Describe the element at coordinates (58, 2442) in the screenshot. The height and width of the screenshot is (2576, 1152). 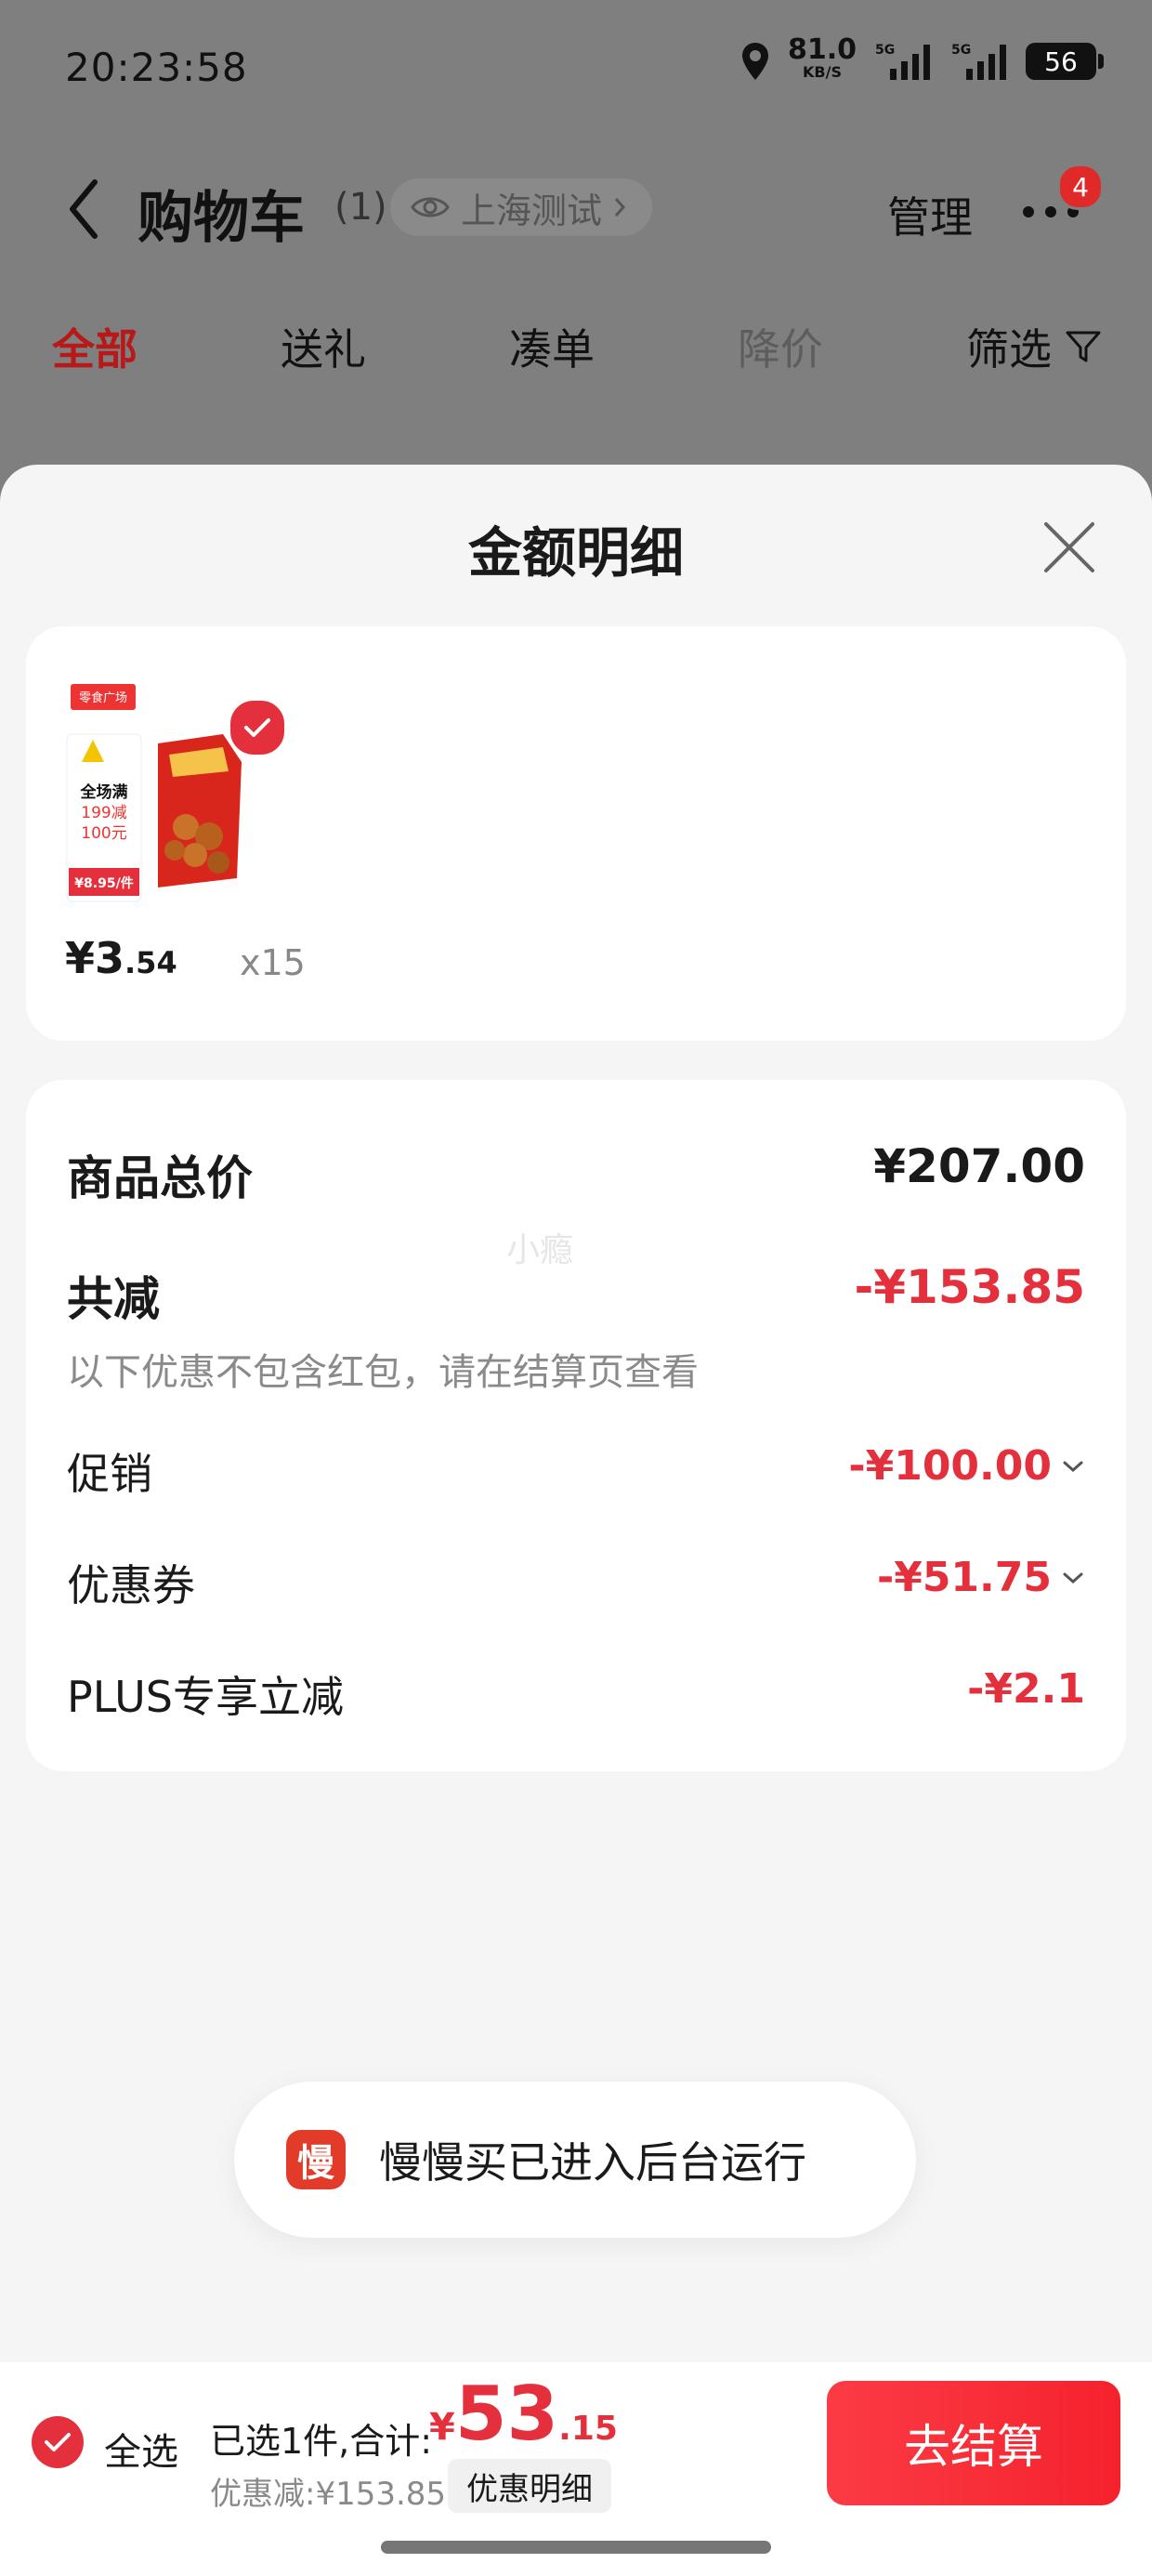
I see `select-all-checkbox` at that location.